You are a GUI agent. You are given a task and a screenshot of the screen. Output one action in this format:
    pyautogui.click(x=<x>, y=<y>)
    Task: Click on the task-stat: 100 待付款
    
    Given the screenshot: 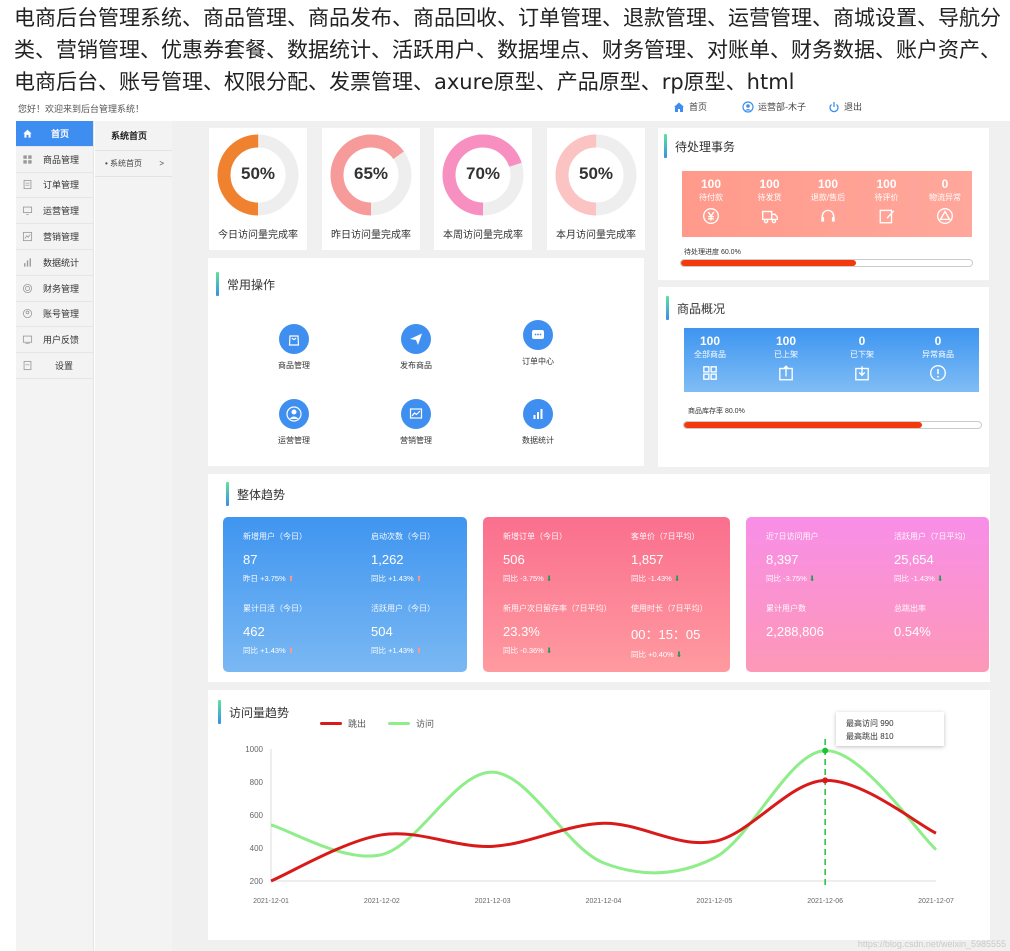 What is the action you would take?
    pyautogui.click(x=711, y=201)
    